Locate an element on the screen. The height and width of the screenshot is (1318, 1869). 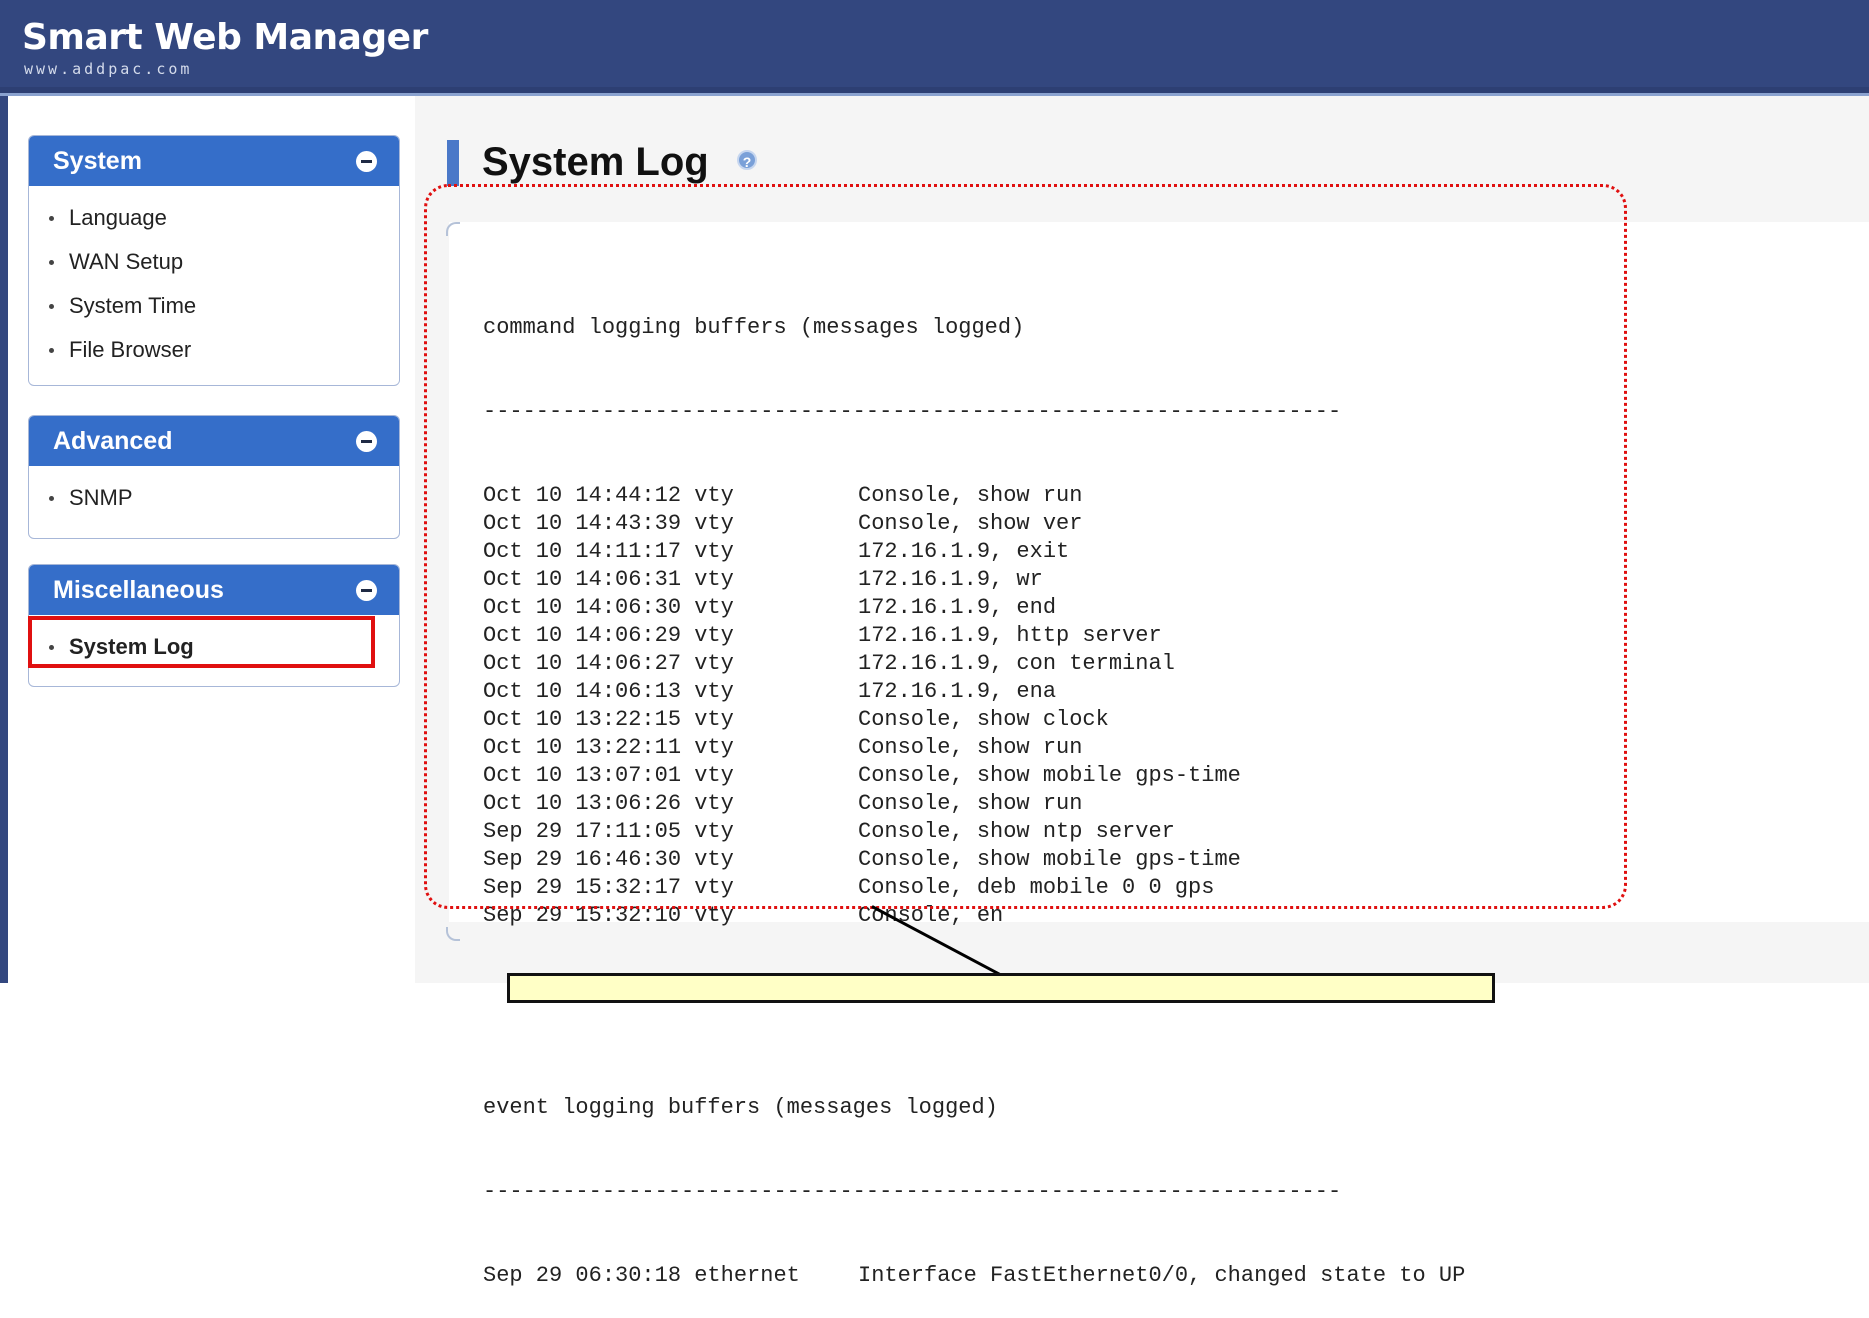
sidebar-item-file-browser: File Browser is located at coordinates (214, 350).